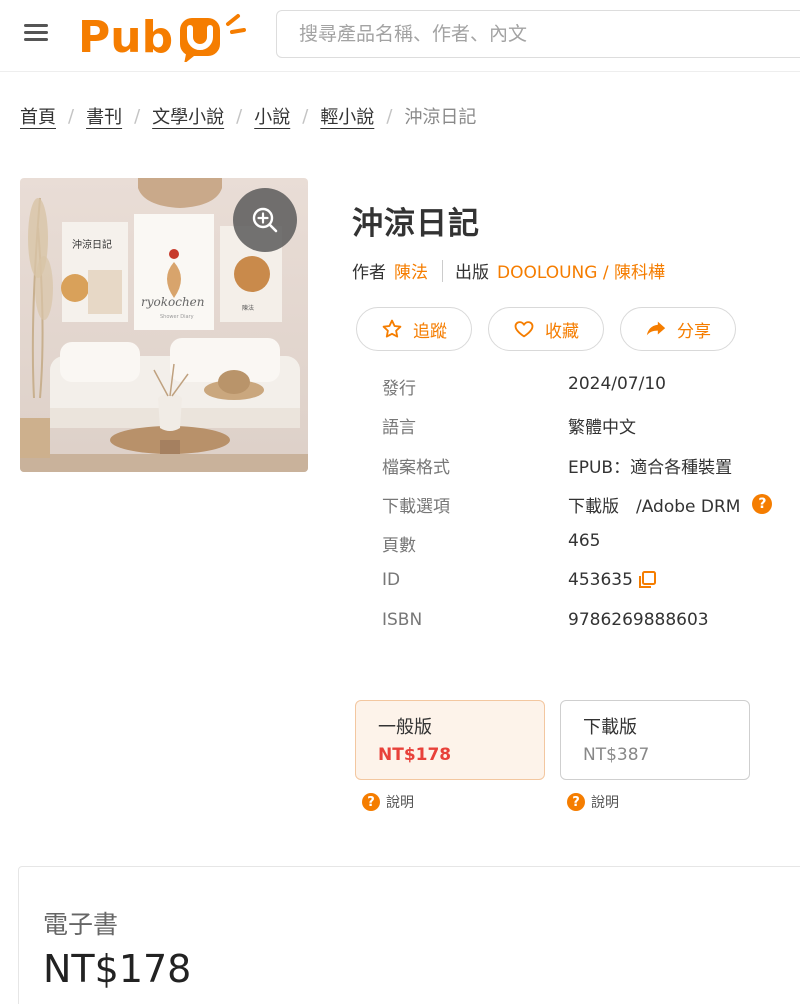  What do you see at coordinates (562, 331) in the screenshot?
I see `favorite-label: 收藏` at bounding box center [562, 331].